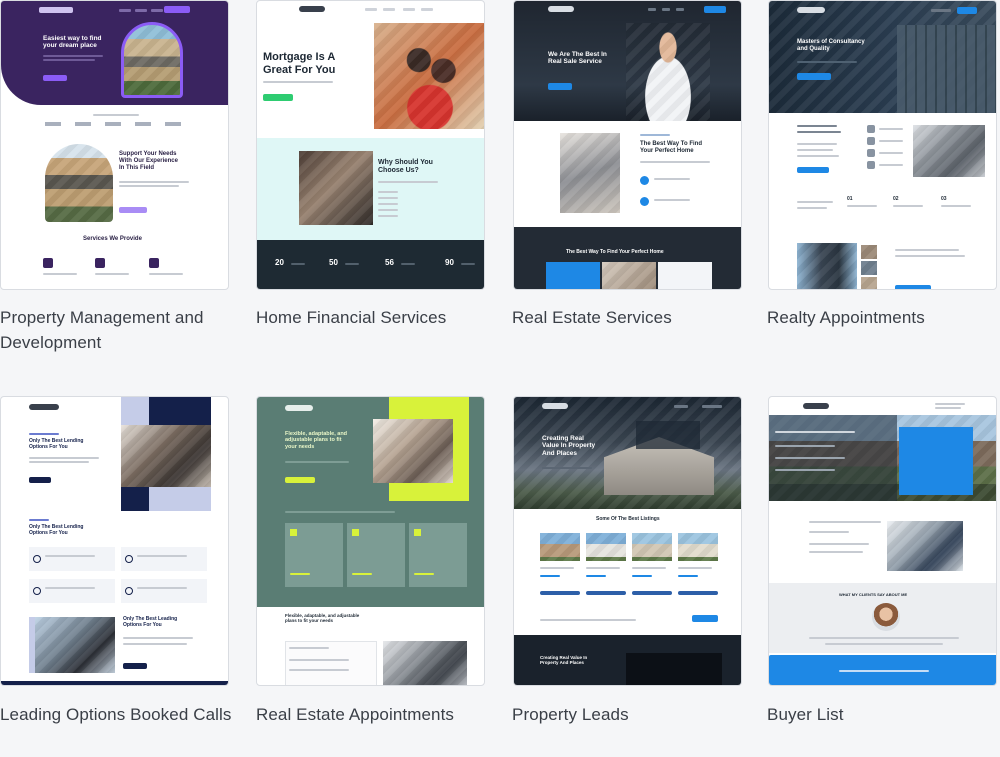 This screenshot has width=1000, height=757. Describe the element at coordinates (279, 262) in the screenshot. I see `stat-value: 20` at that location.